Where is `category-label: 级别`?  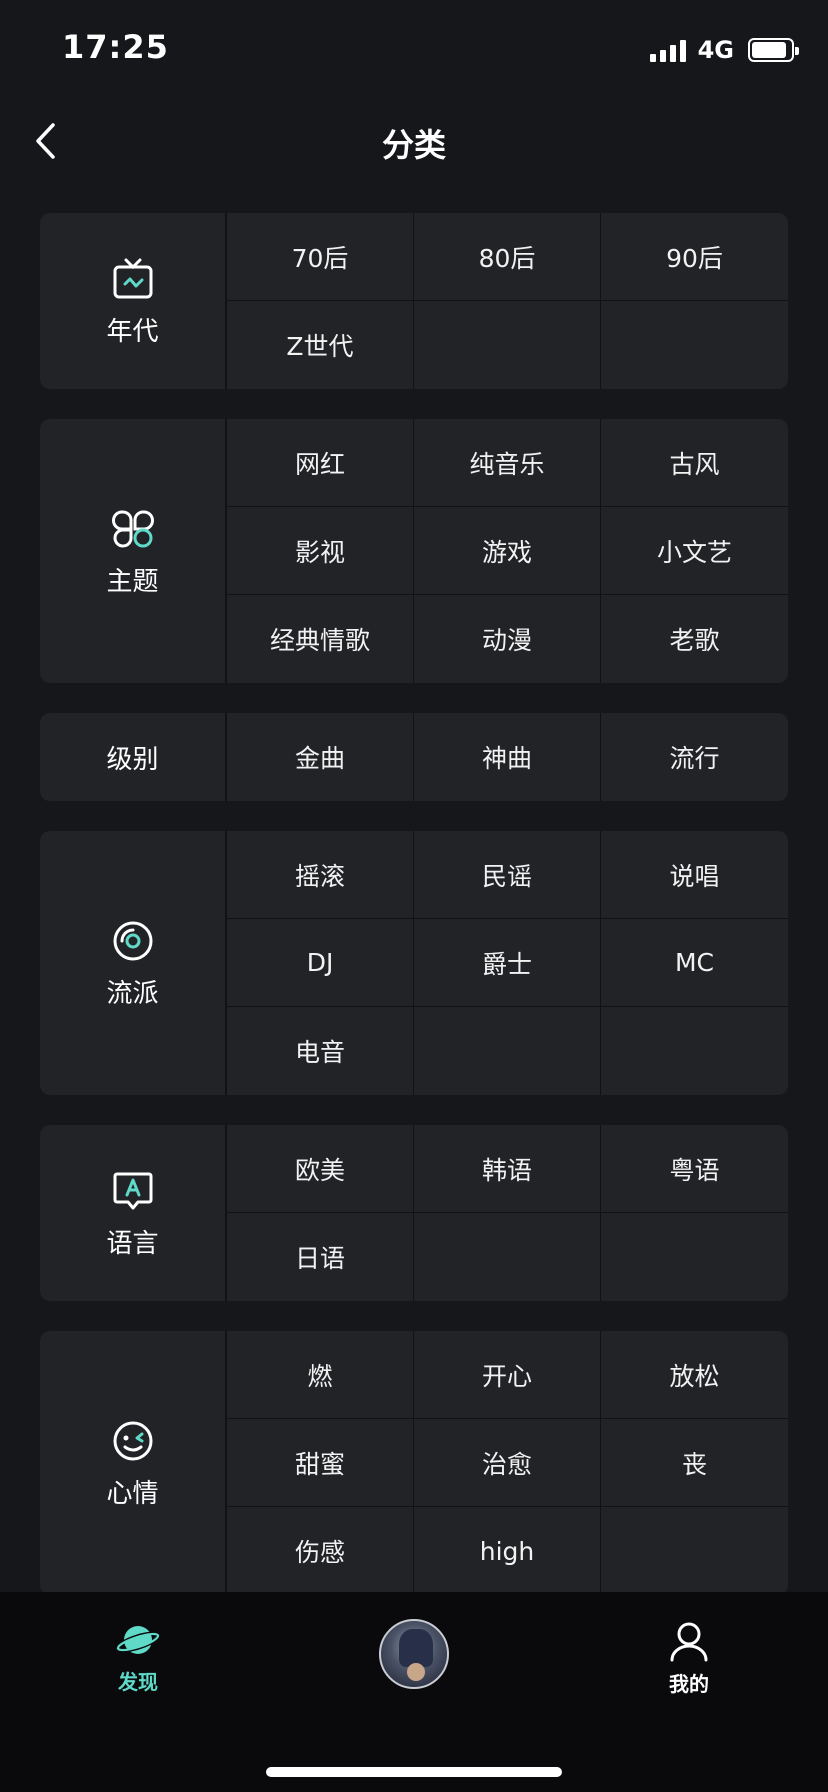
category-label: 级别 is located at coordinates (132, 759).